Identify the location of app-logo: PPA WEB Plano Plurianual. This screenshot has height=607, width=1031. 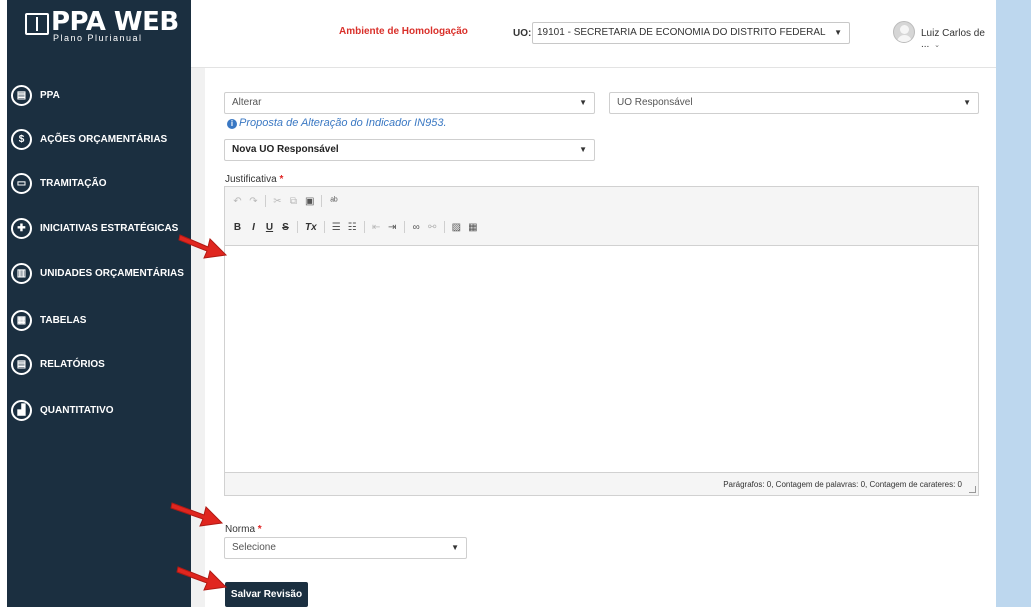
(99, 36).